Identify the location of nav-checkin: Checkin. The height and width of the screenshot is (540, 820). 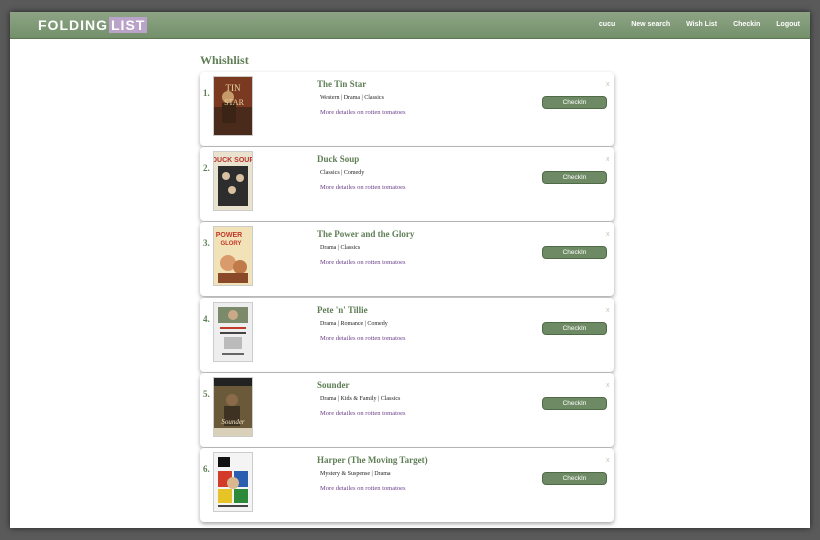
(746, 24).